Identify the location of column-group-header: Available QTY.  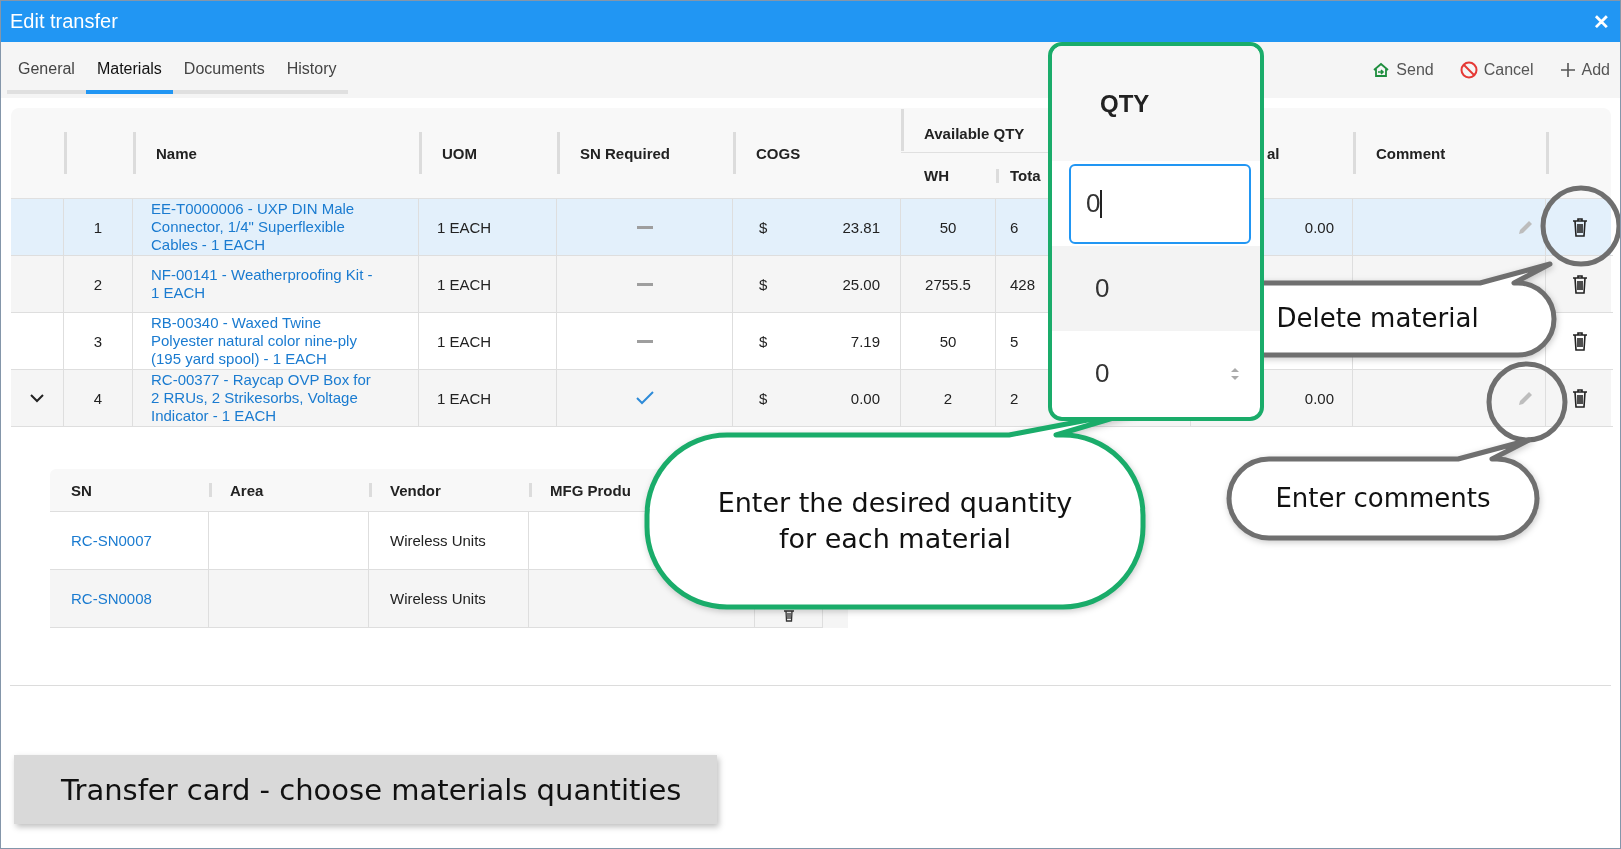
(974, 133).